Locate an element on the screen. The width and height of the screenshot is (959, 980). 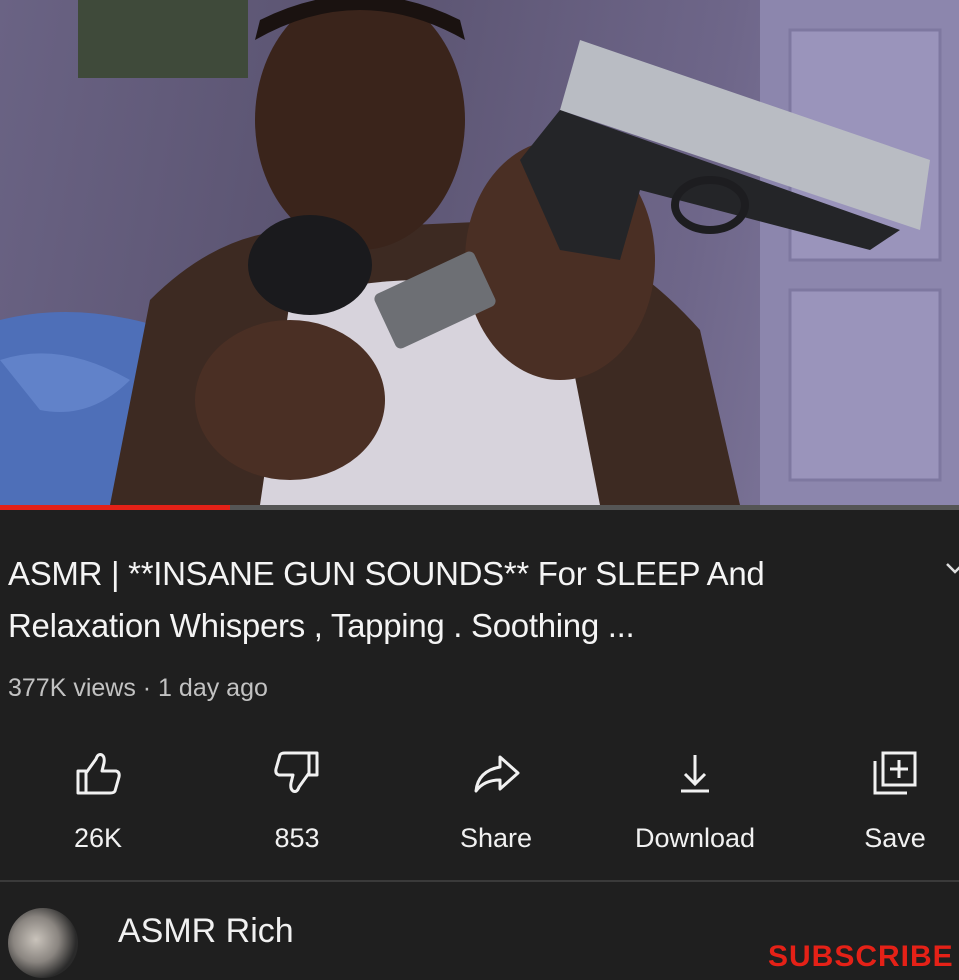
left-hand is located at coordinates (290, 400).